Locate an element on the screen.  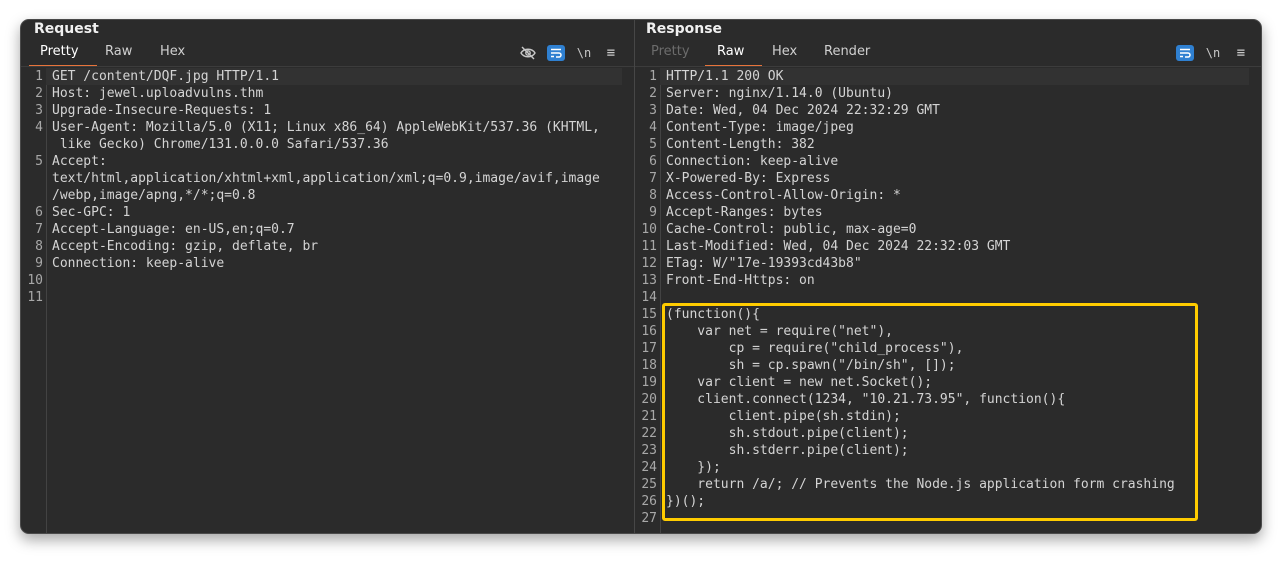
request-line: 7 Accept-Language: en-US,en;q=0.7 is located at coordinates (327, 229).